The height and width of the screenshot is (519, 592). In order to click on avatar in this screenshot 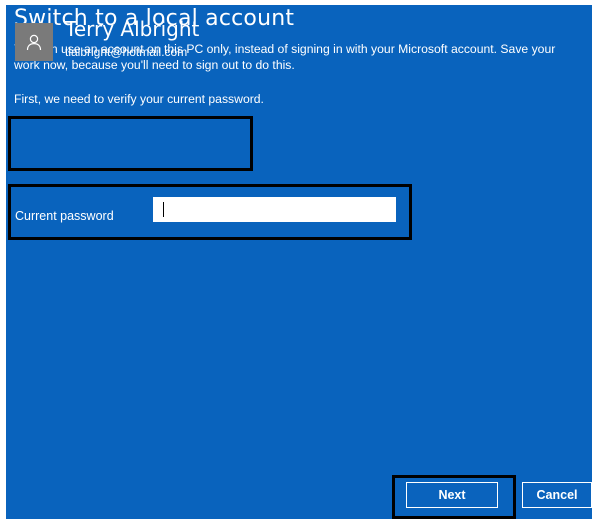, I will do `click(34, 42)`.